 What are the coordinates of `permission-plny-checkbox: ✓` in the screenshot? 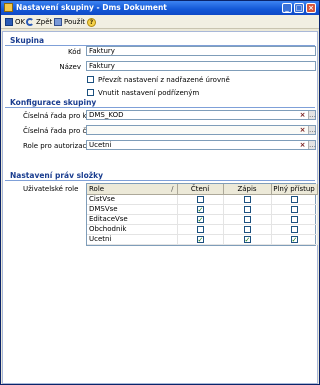 It's located at (294, 239).